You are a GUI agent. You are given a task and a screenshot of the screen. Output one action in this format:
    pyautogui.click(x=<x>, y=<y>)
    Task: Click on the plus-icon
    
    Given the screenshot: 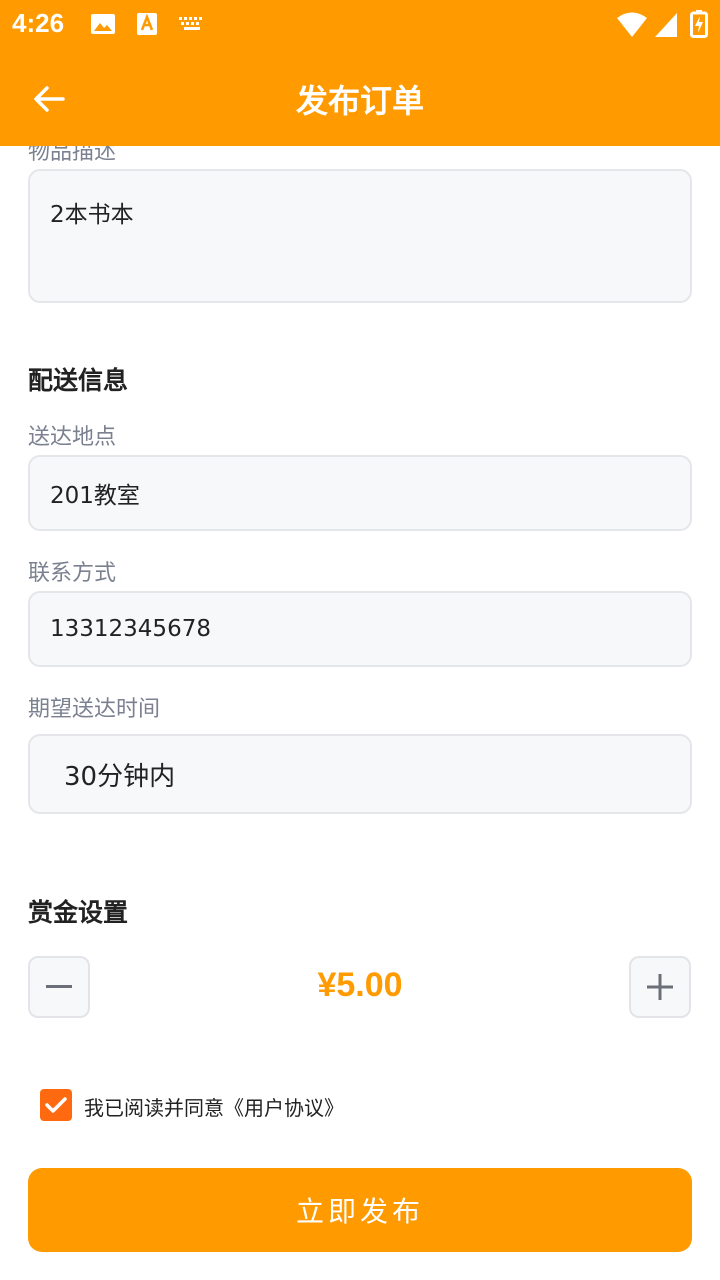 What is the action you would take?
    pyautogui.click(x=660, y=987)
    